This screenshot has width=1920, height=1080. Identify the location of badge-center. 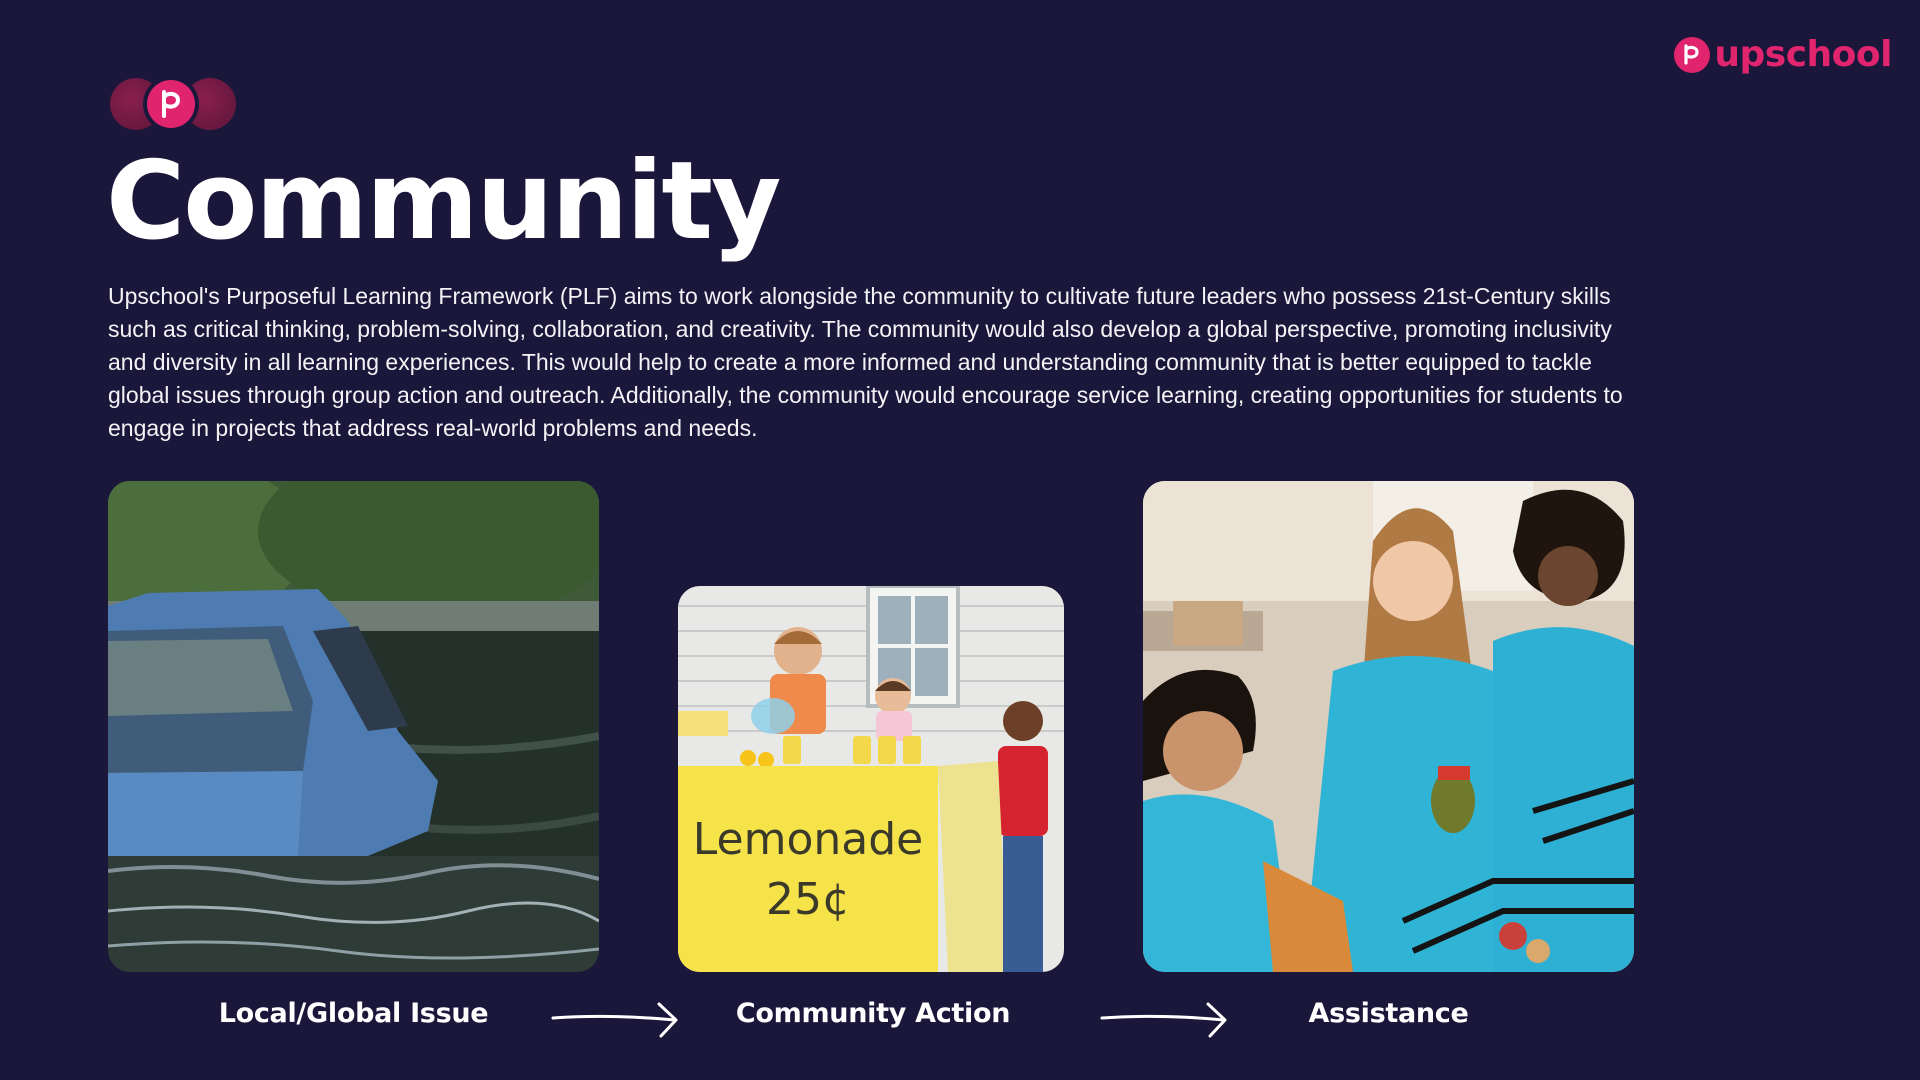
(171, 104).